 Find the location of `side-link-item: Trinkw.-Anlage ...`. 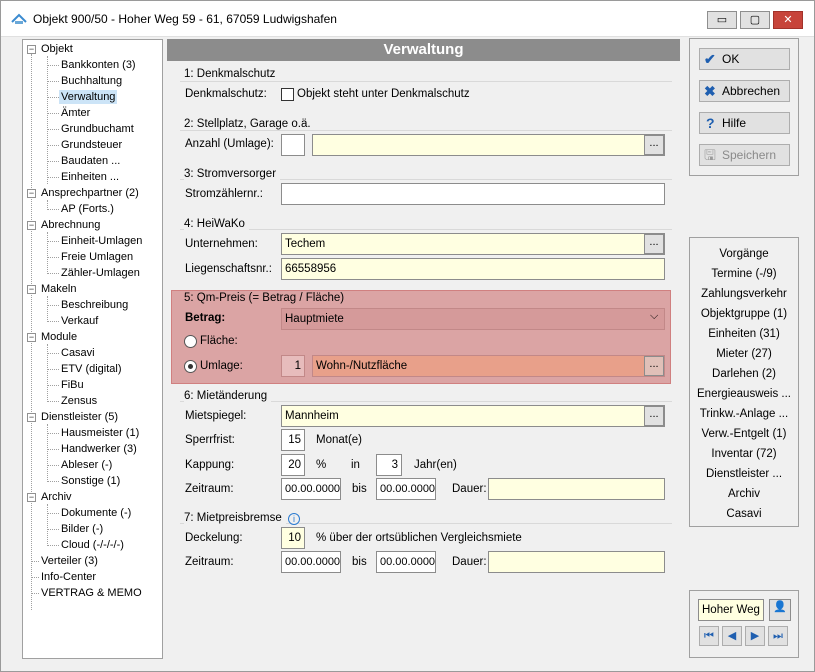

side-link-item: Trinkw.-Anlage ... is located at coordinates (744, 414).